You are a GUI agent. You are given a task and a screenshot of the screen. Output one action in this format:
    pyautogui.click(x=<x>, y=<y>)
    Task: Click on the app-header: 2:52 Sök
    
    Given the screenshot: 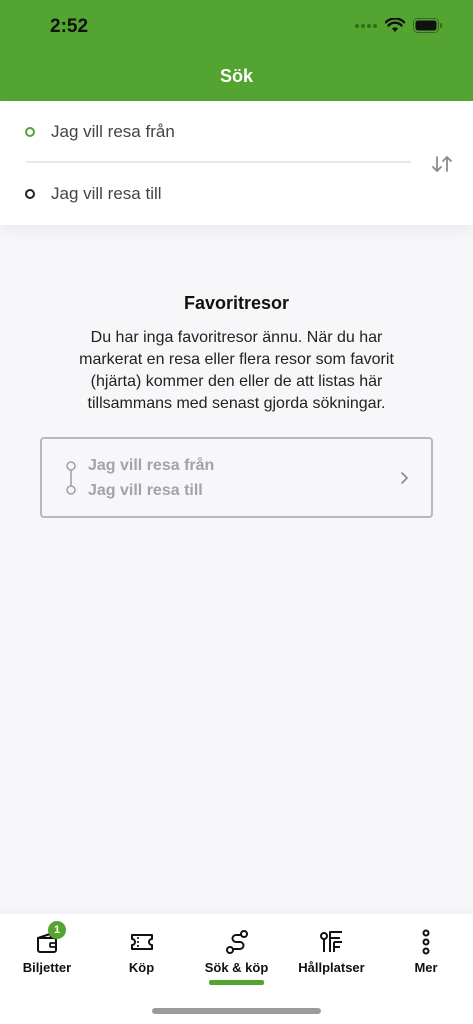 What is the action you would take?
    pyautogui.click(x=236, y=50)
    